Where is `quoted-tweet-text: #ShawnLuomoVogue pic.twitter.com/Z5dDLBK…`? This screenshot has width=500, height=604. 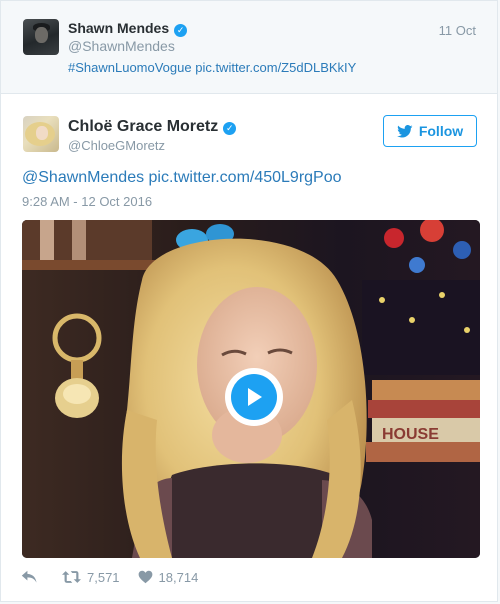 quoted-tweet-text: #ShawnLuomoVogue pic.twitter.com/Z5dDLBK… is located at coordinates (212, 67).